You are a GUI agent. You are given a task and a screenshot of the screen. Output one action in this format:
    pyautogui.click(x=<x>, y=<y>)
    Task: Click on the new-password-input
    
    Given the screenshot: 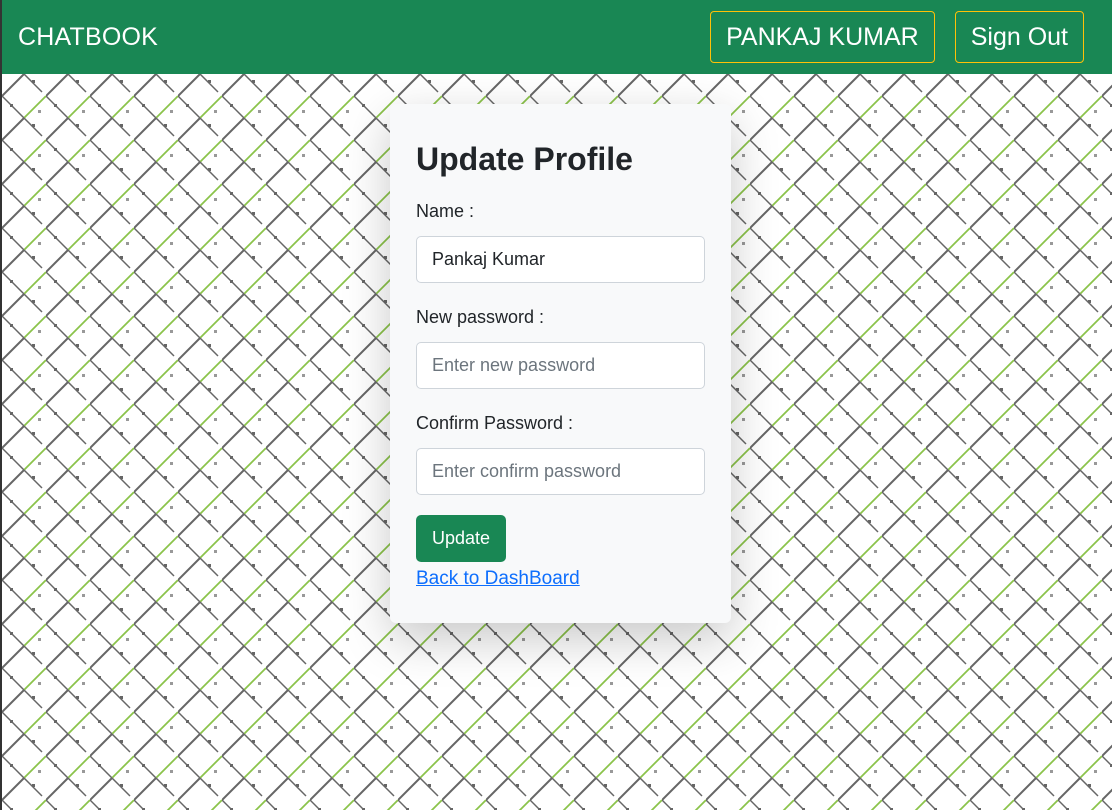 What is the action you would take?
    pyautogui.click(x=560, y=366)
    